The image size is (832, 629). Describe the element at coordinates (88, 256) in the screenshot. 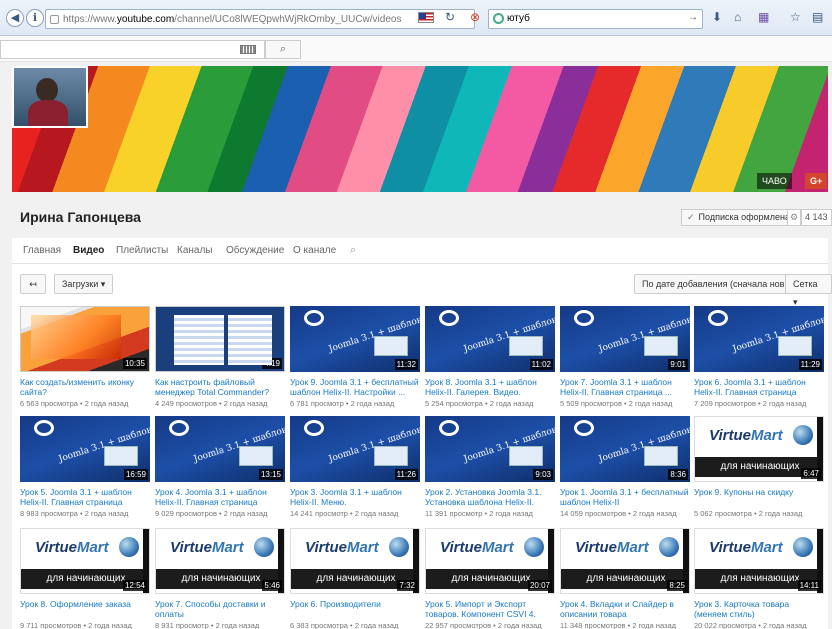

I see `tab-videos: Видео` at that location.